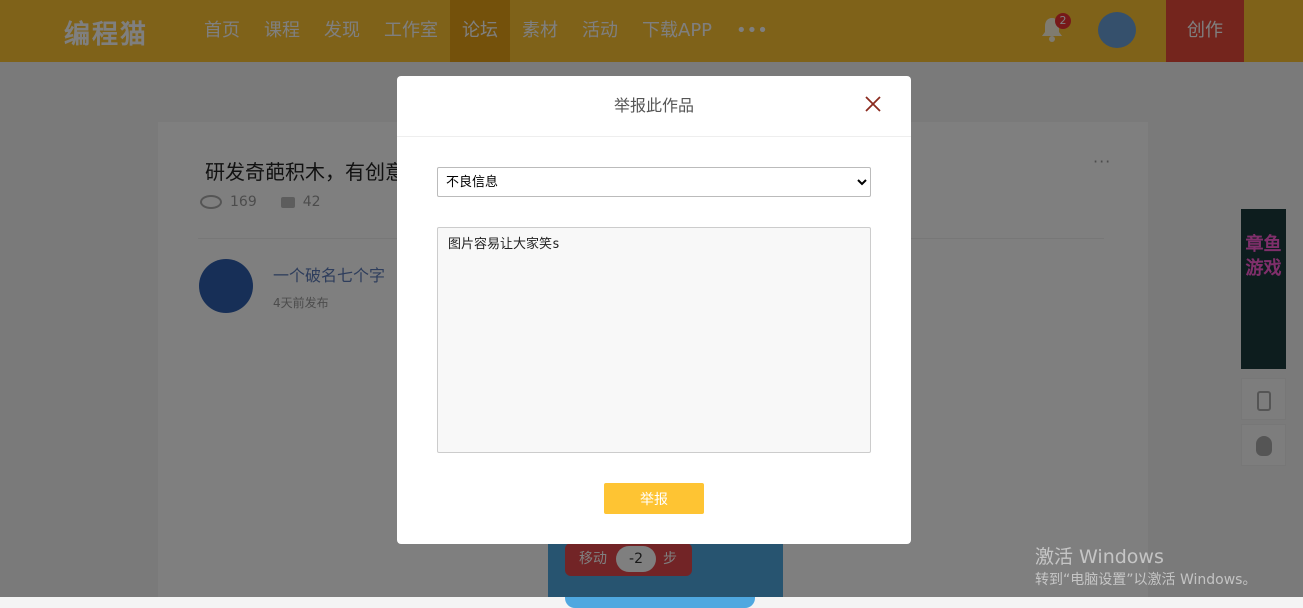 Image resolution: width=1303 pixels, height=608 pixels. I want to click on report-detail-input: 图片容易让大家笑s, so click(654, 340).